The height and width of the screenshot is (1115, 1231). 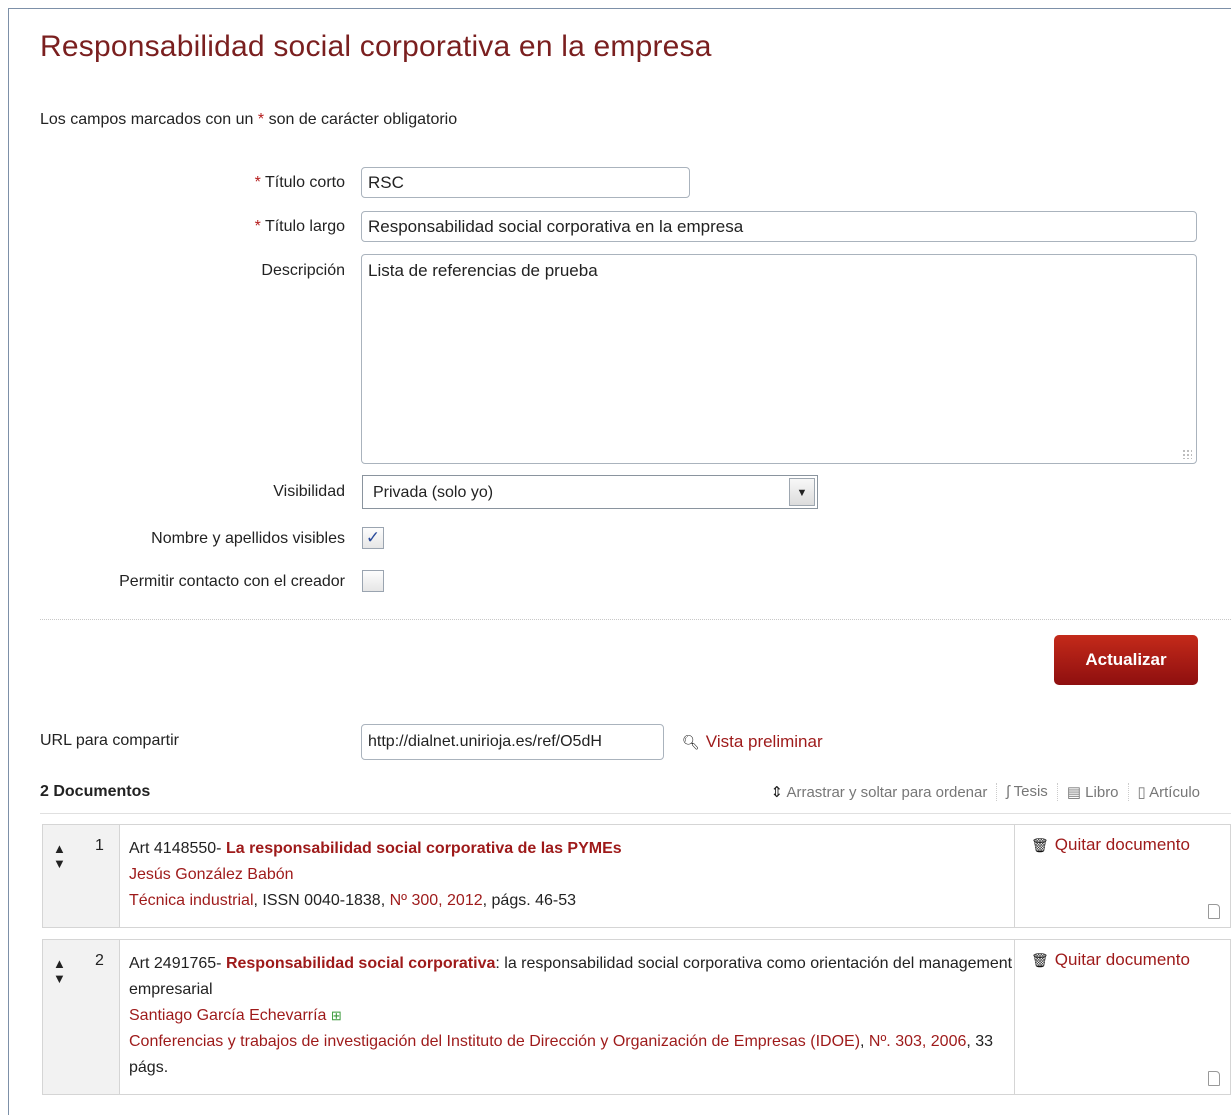 I want to click on documents-count: 2 Documentos, so click(x=95, y=791).